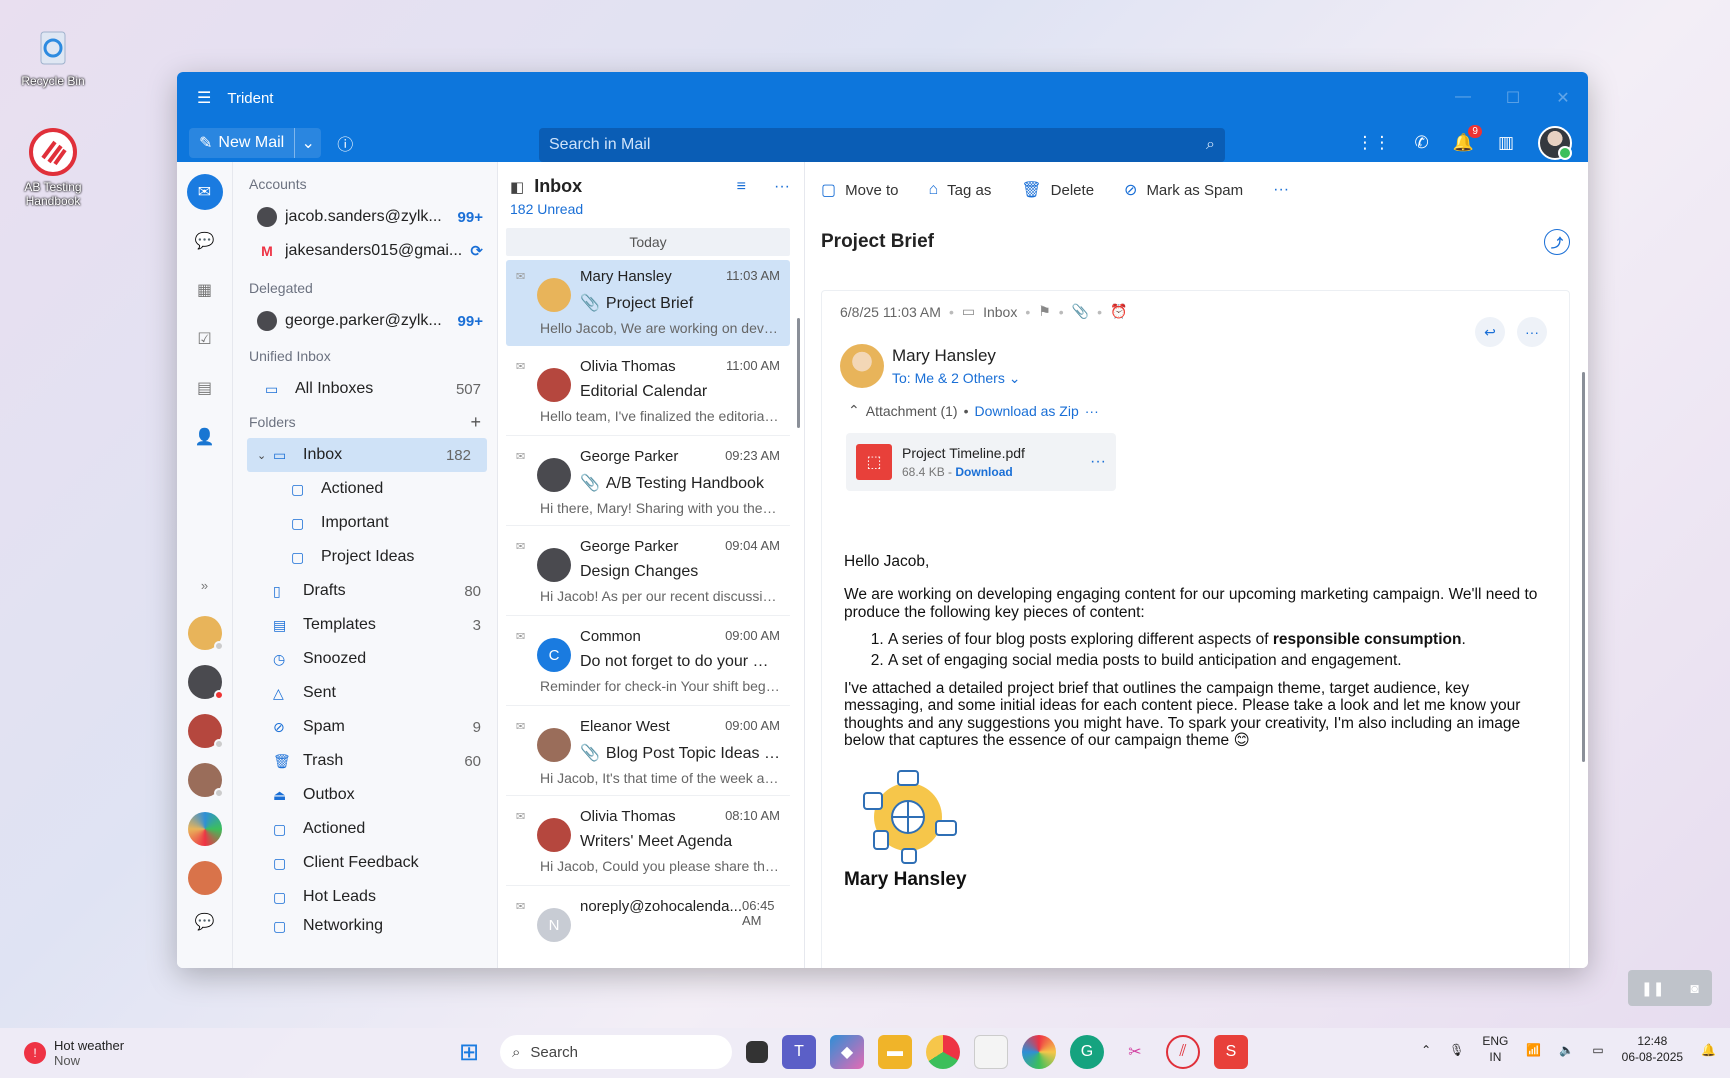  I want to click on taskbar-search: ⌕ Search, so click(616, 1052).